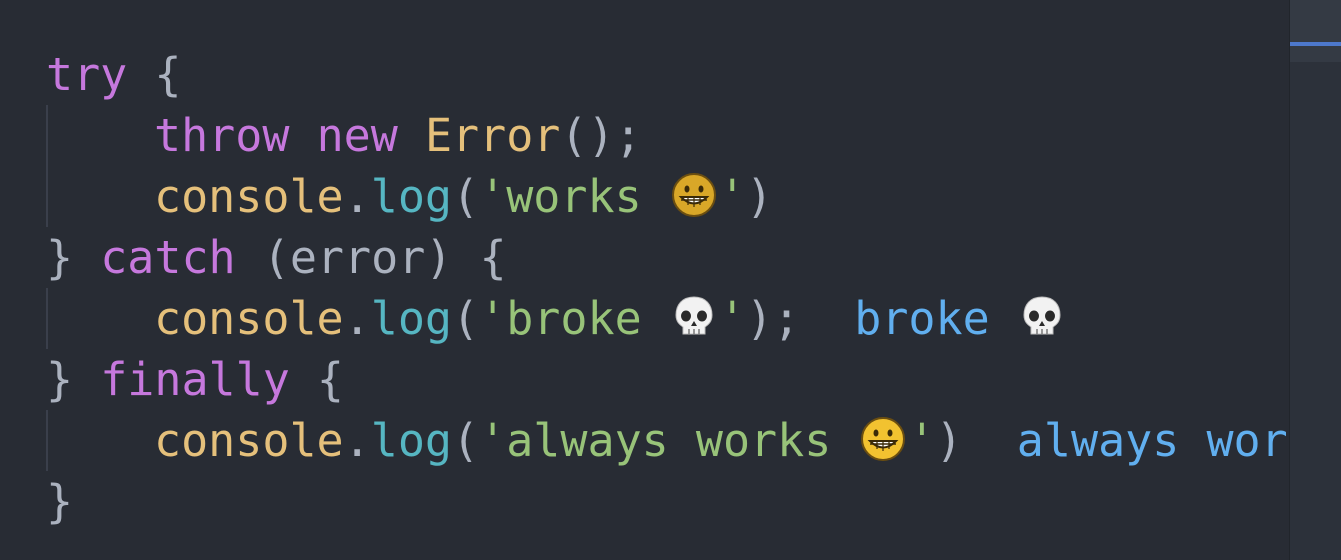 The height and width of the screenshot is (560, 1341). Describe the element at coordinates (666, 501) in the screenshot. I see `code-line-8: }` at that location.